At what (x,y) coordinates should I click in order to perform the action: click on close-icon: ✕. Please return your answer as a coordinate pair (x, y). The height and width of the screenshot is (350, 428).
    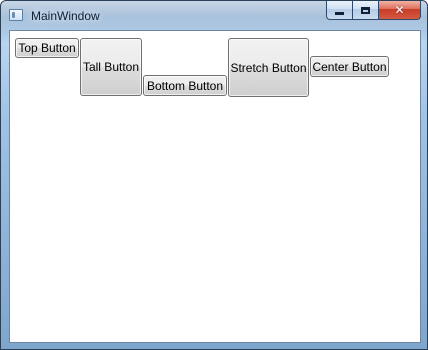
    Looking at the image, I should click on (399, 10).